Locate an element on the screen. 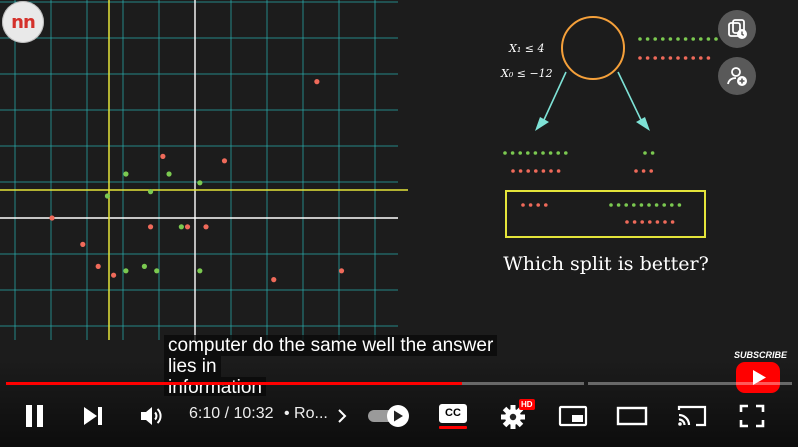 Image resolution: width=798 pixels, height=447 pixels. add-account-icon is located at coordinates (737, 76).